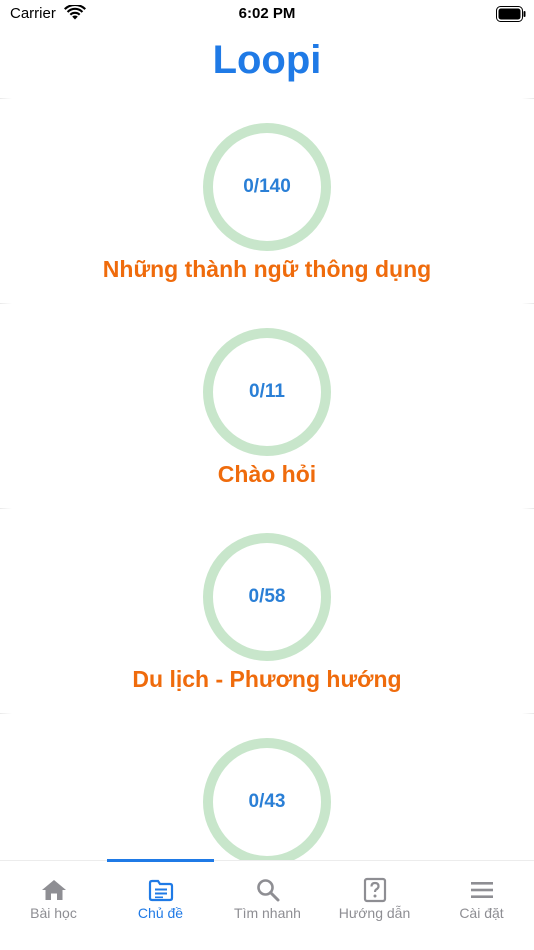 This screenshot has height=950, width=534. Describe the element at coordinates (268, 890) in the screenshot. I see `search-icon` at that location.